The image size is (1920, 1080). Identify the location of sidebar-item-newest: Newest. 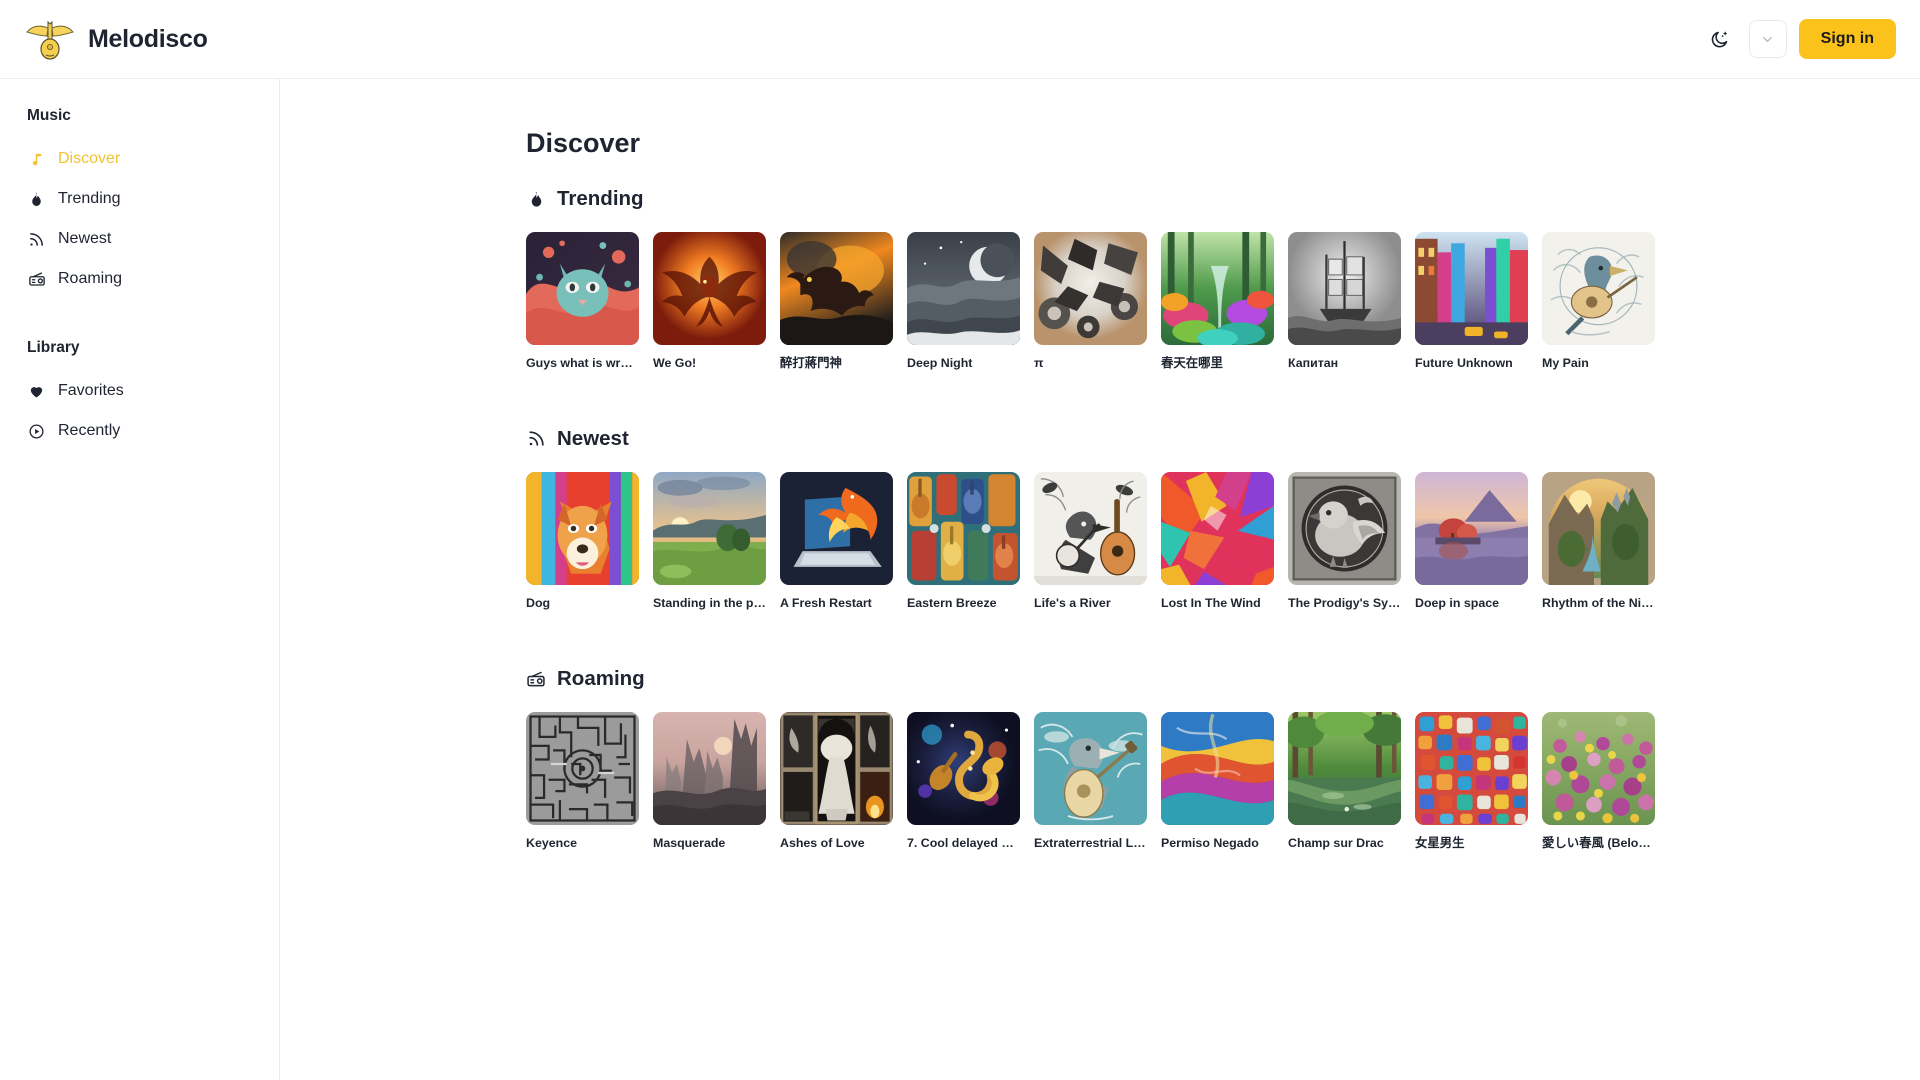
(139, 239).